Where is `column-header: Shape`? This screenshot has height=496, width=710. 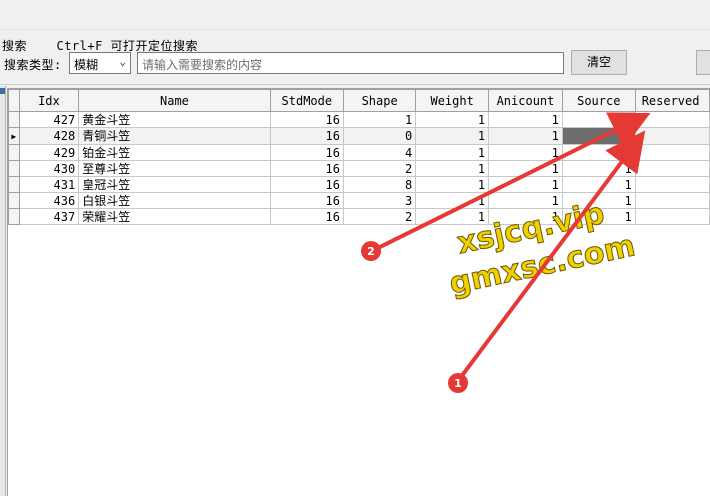 column-header: Shape is located at coordinates (379, 100).